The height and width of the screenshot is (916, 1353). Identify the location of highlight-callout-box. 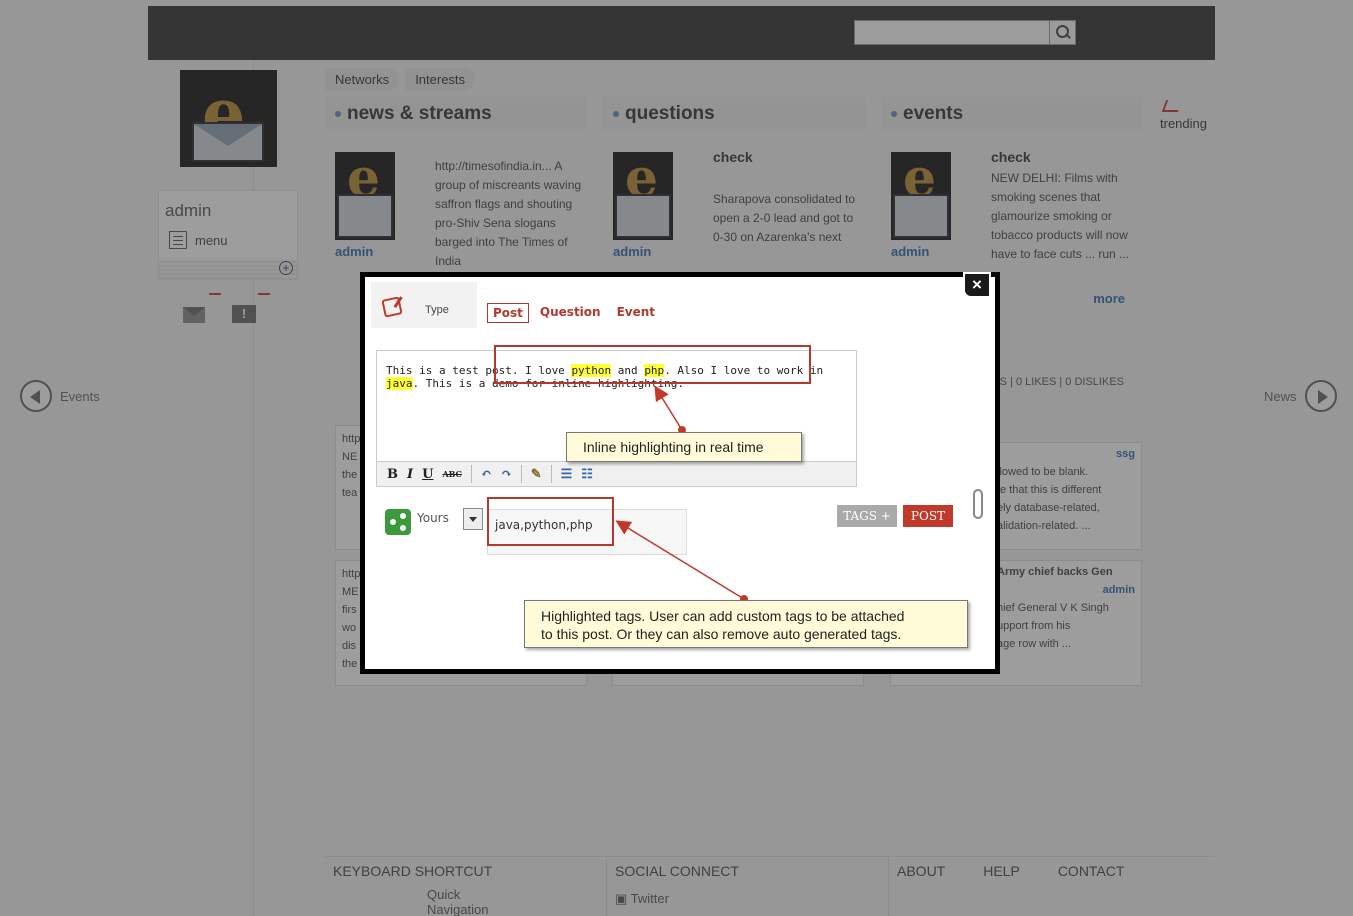
(652, 364).